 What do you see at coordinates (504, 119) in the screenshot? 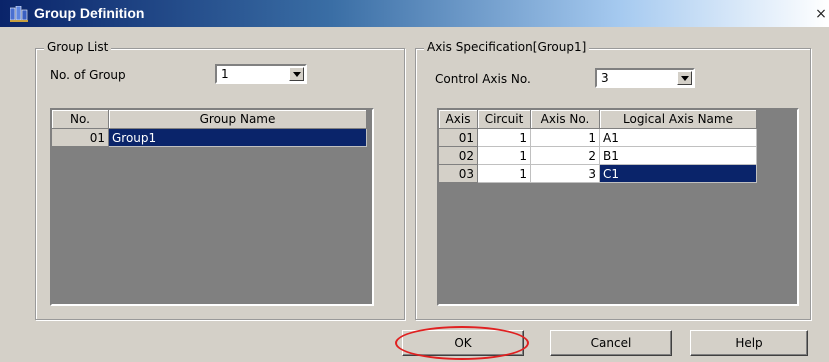
I see `column-header-circuit: Circuit` at bounding box center [504, 119].